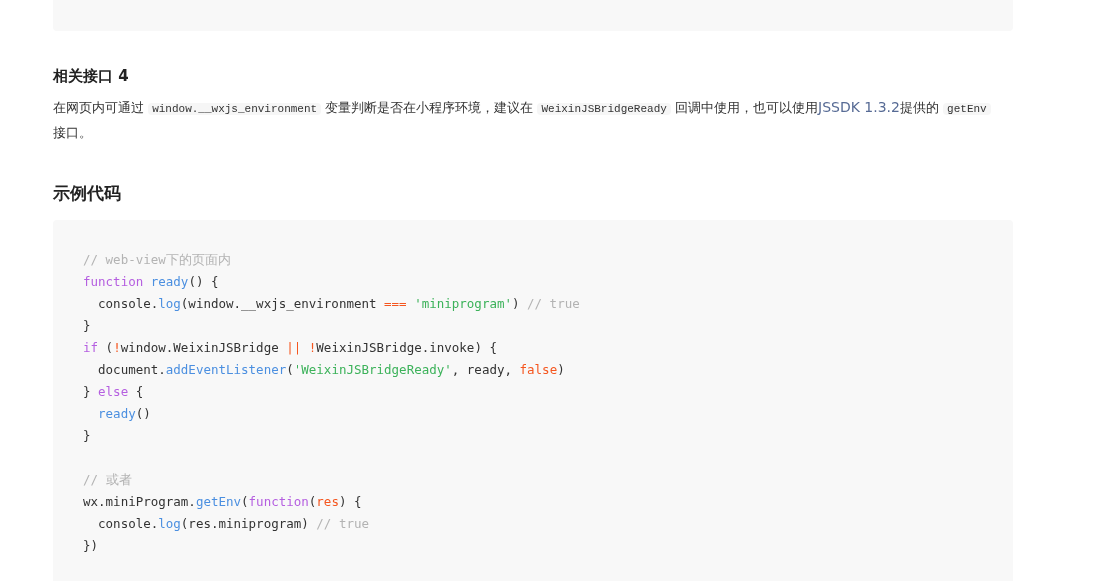  I want to click on code-line: console.log(window.__wxjs_environment === 'miniprogram') // true, so click(338, 304).